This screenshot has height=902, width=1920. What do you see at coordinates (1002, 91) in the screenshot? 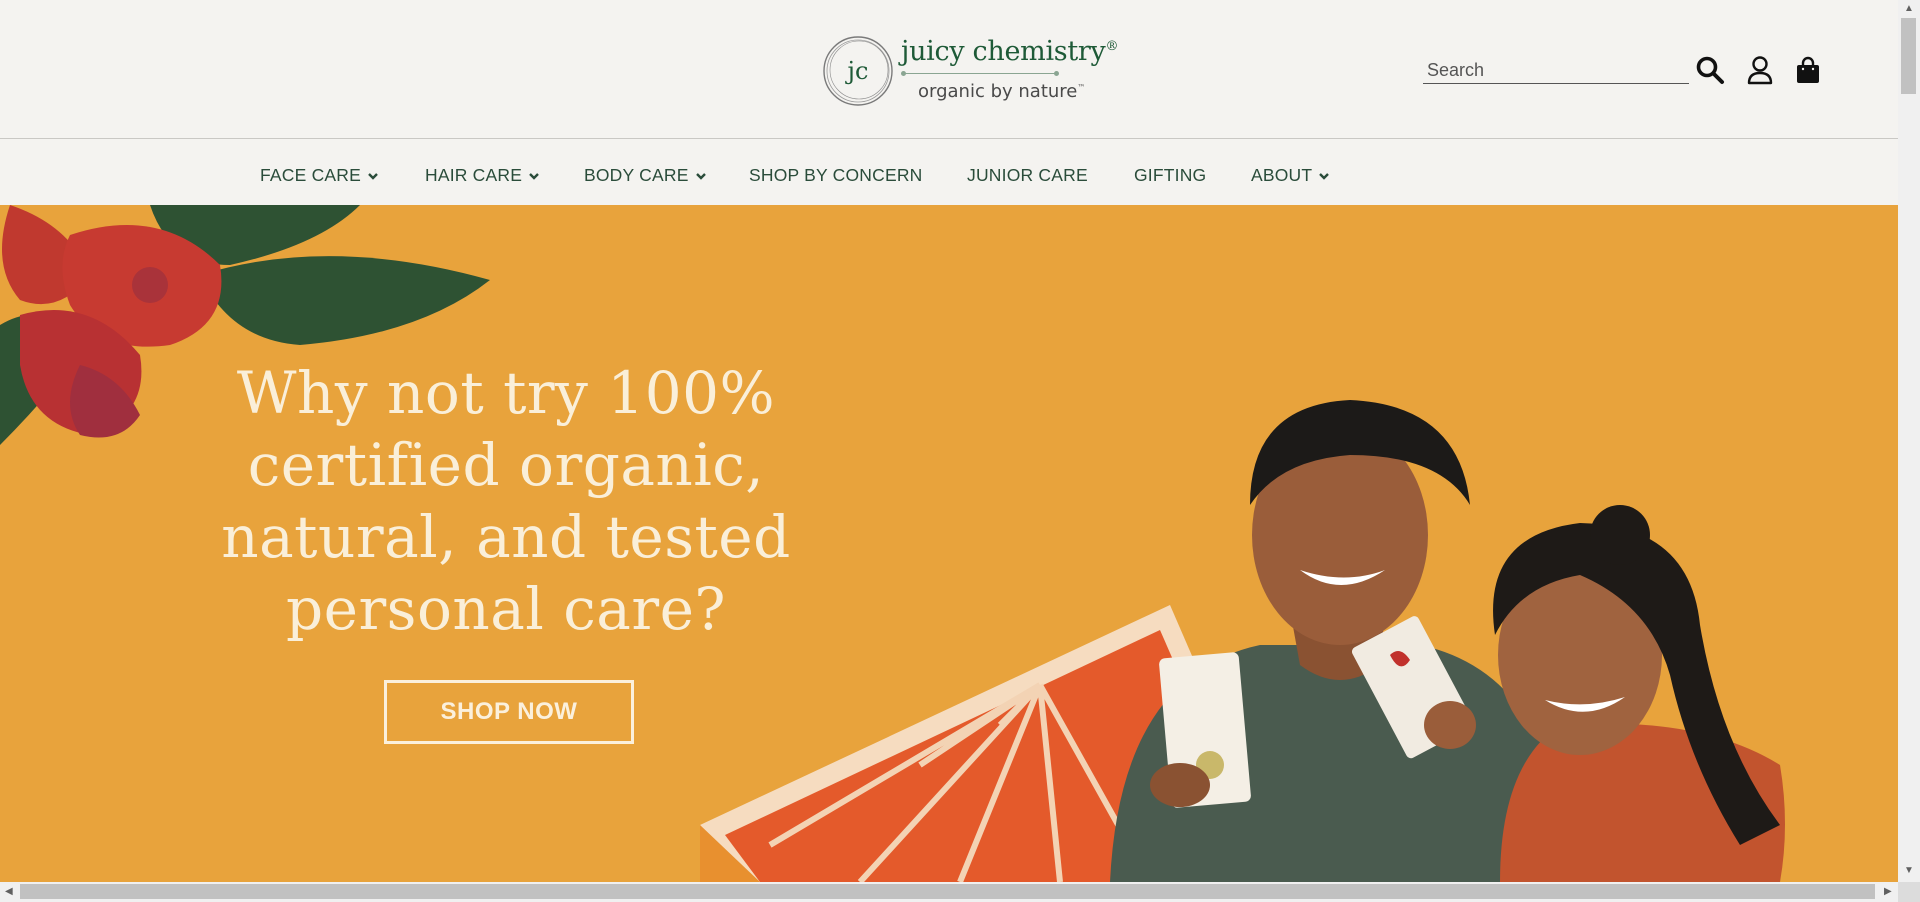
I see `logo-tagline: organic by nature™` at bounding box center [1002, 91].